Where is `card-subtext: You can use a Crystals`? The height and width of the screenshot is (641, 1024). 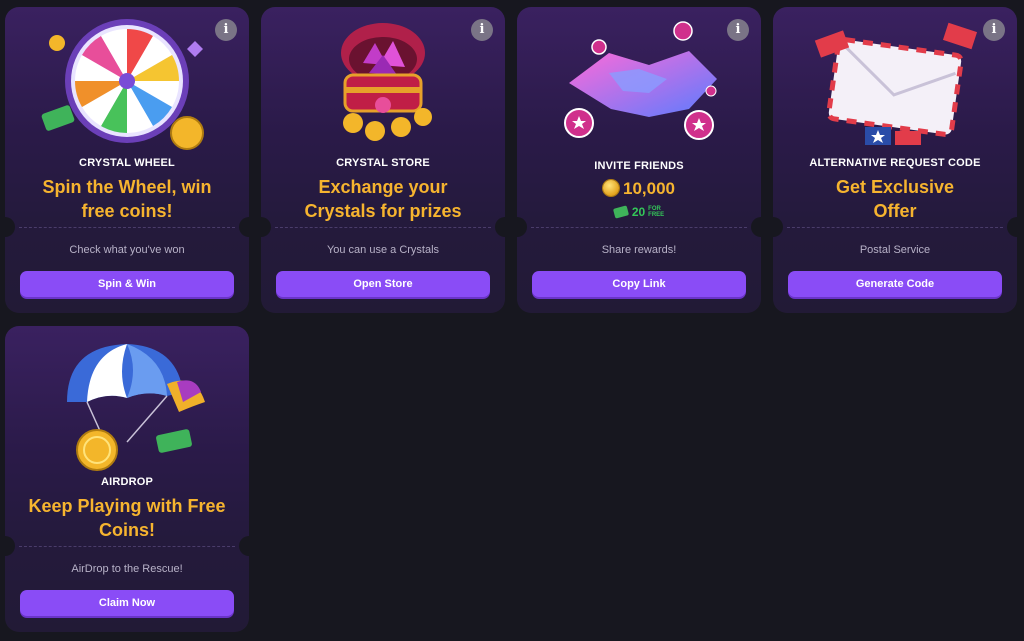 card-subtext: You can use a Crystals is located at coordinates (383, 250).